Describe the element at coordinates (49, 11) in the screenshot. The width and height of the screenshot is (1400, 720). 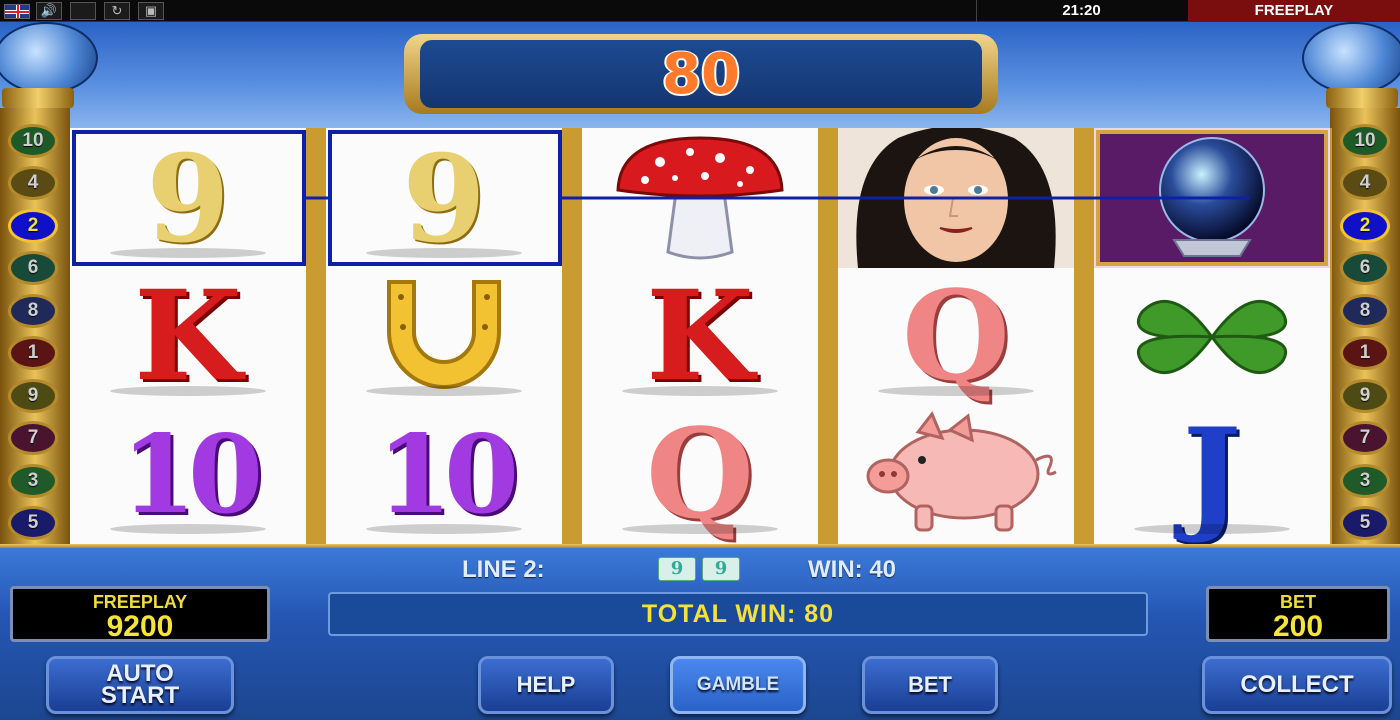
I see `speaker-icon: 🔊` at that location.